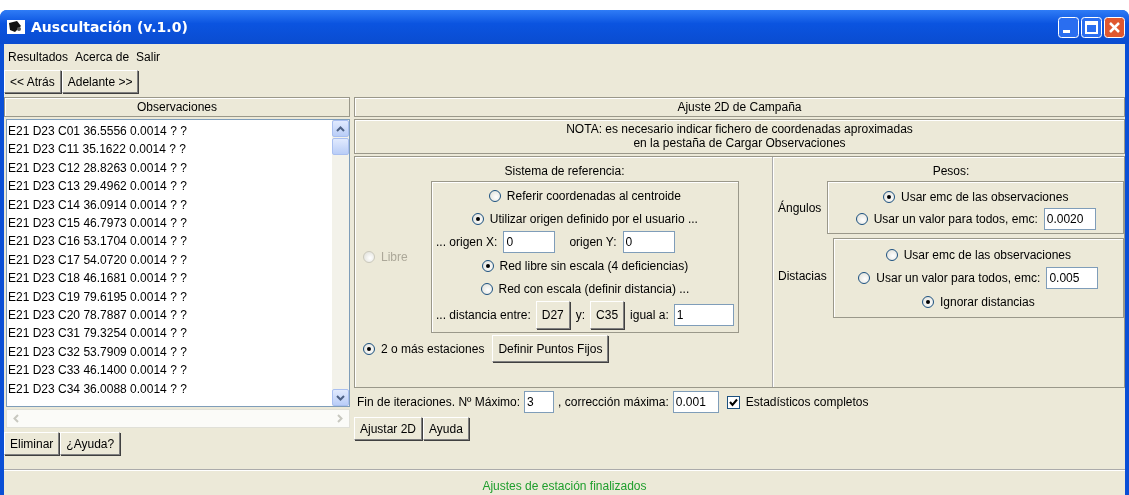  Describe the element at coordinates (552, 315) in the screenshot. I see `point-button: D27` at that location.